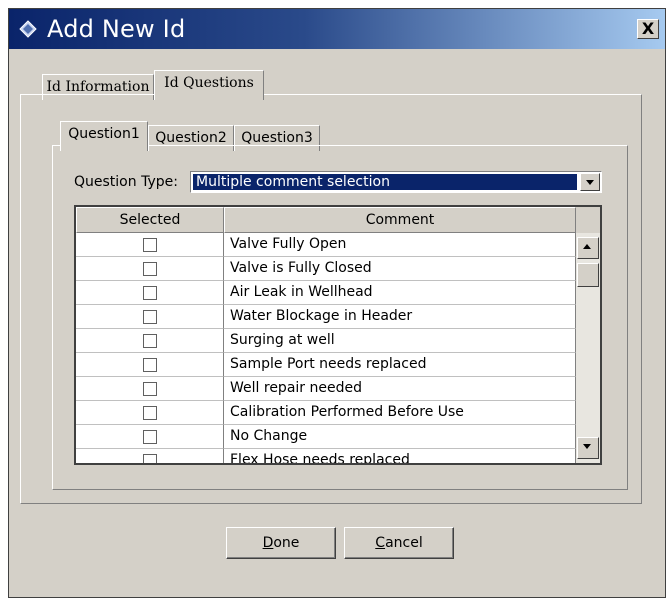 This screenshot has width=670, height=601. Describe the element at coordinates (400, 317) in the screenshot. I see `comment-cell: Water Blockage in Header` at that location.